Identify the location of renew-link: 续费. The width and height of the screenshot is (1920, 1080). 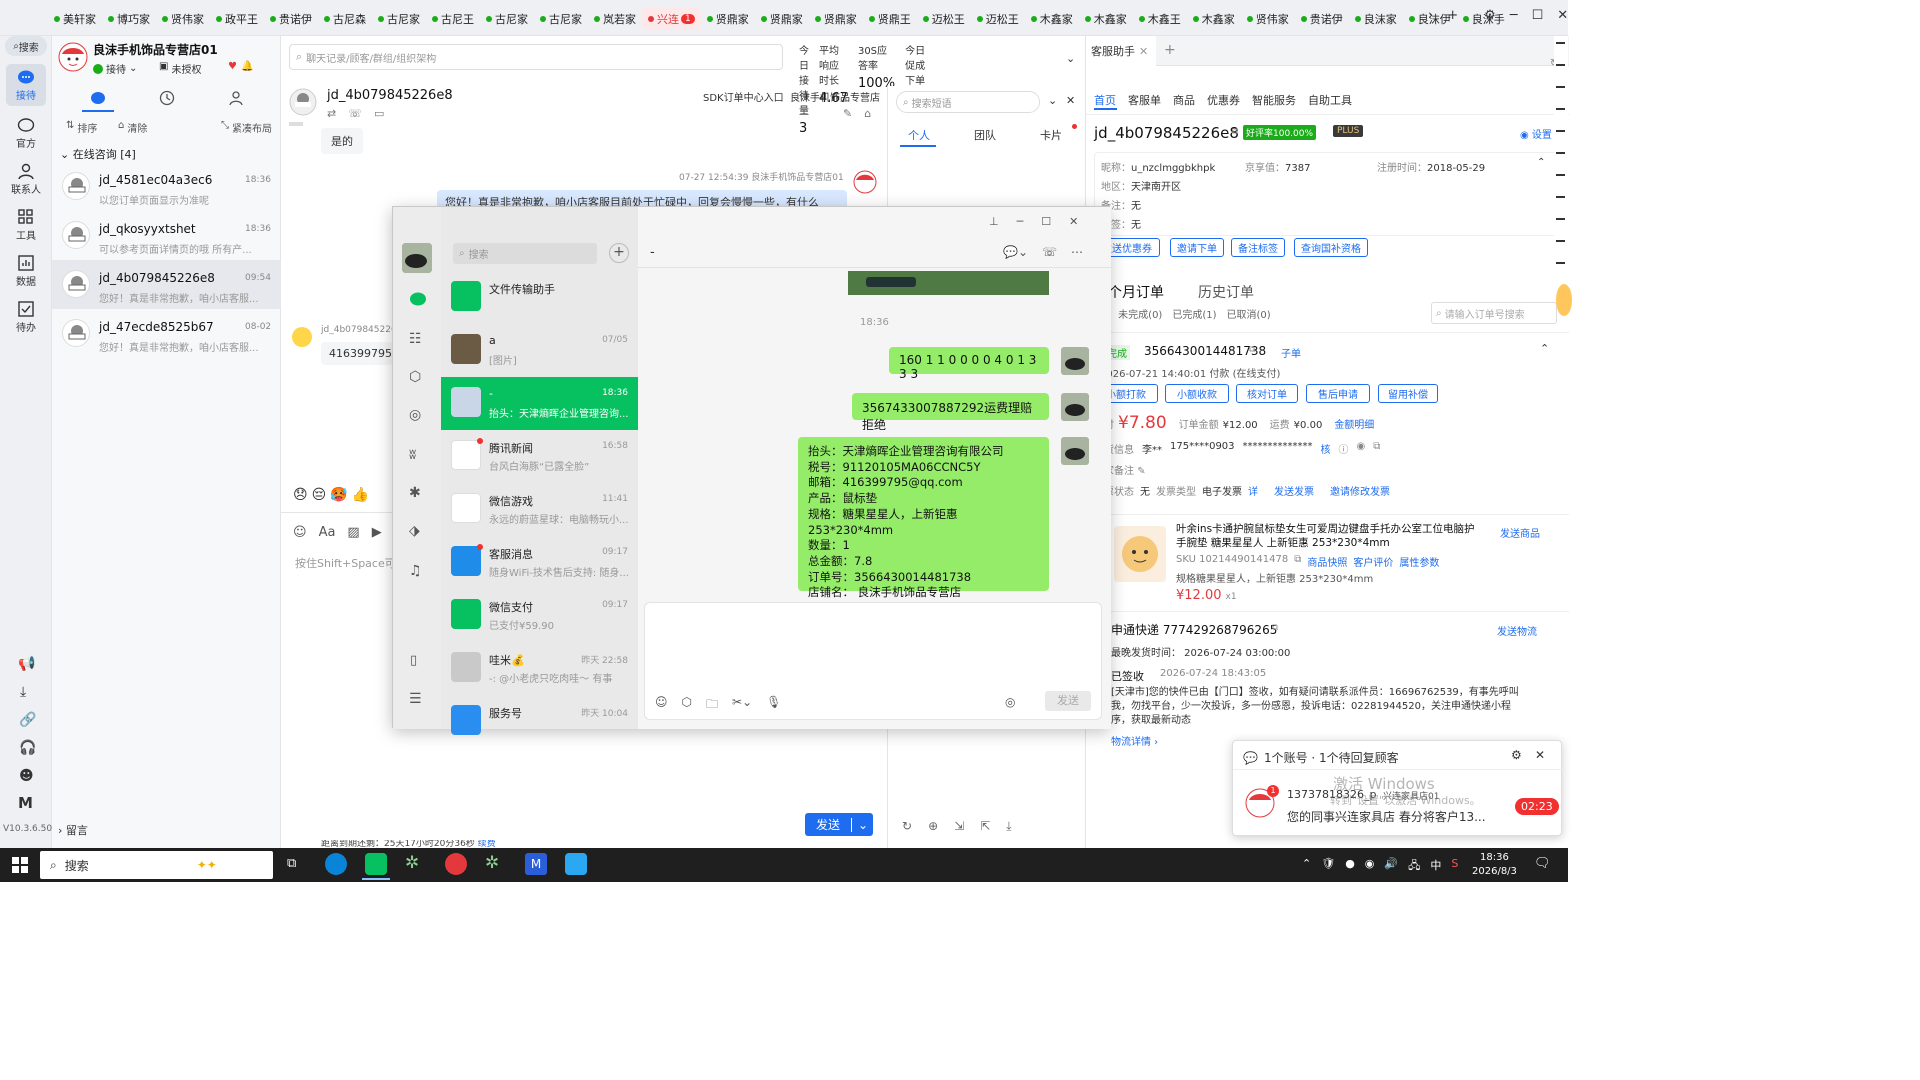
(487, 844).